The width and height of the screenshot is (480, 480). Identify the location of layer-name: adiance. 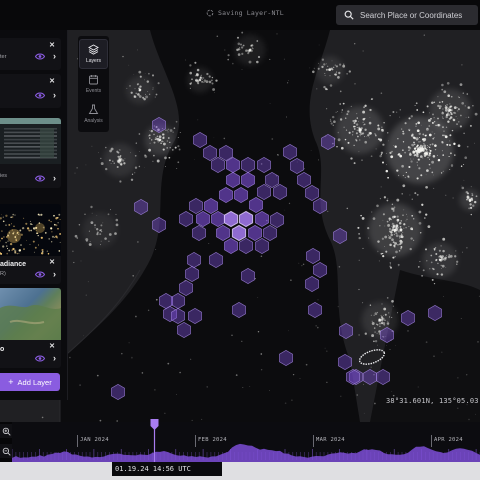
(13, 264).